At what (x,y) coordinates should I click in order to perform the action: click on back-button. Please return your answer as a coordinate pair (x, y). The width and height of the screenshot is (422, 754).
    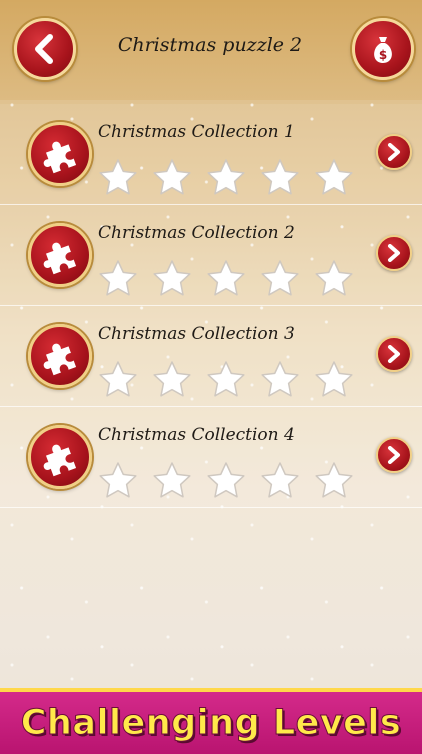
    Looking at the image, I should click on (45, 49).